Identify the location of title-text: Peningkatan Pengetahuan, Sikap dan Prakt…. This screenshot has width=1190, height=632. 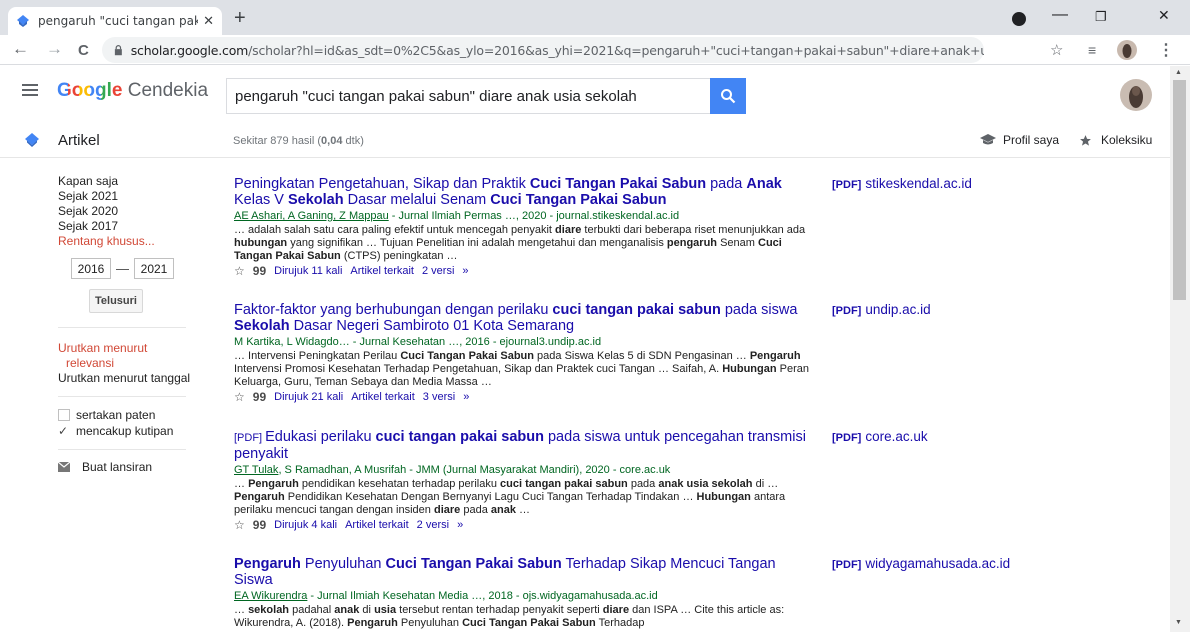
(382, 184).